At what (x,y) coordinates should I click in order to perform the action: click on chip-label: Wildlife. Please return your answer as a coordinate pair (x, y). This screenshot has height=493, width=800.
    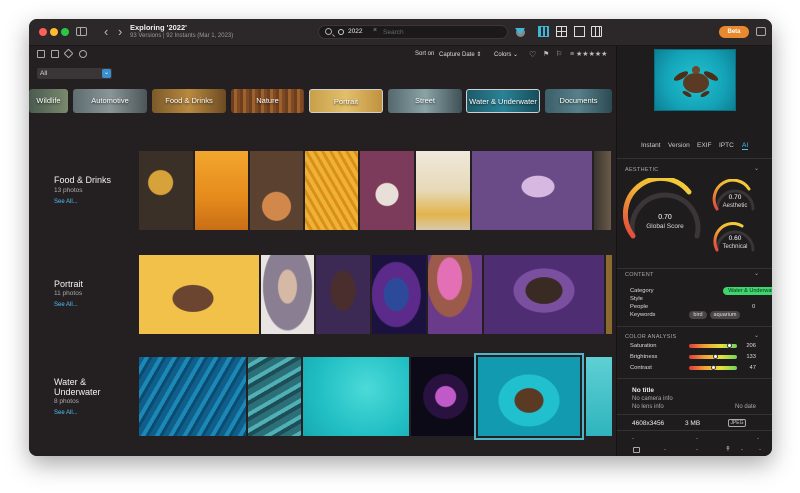
    Looking at the image, I should click on (48, 100).